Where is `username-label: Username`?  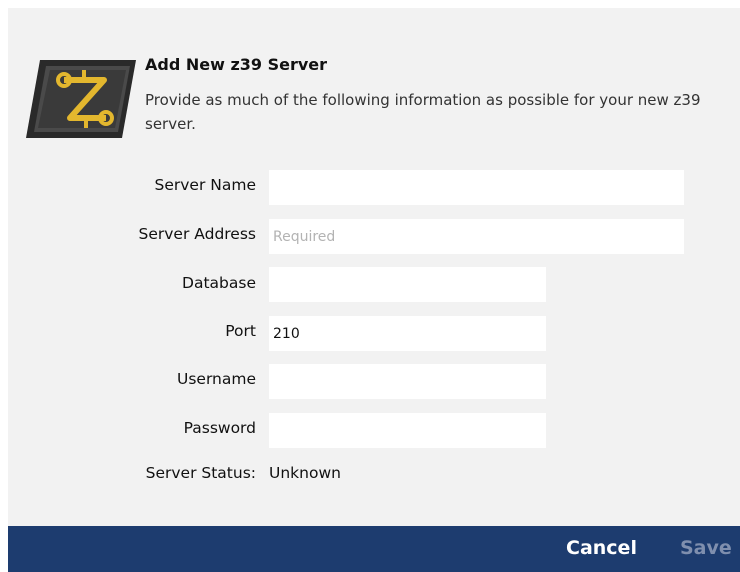
username-label: Username is located at coordinates (216, 379).